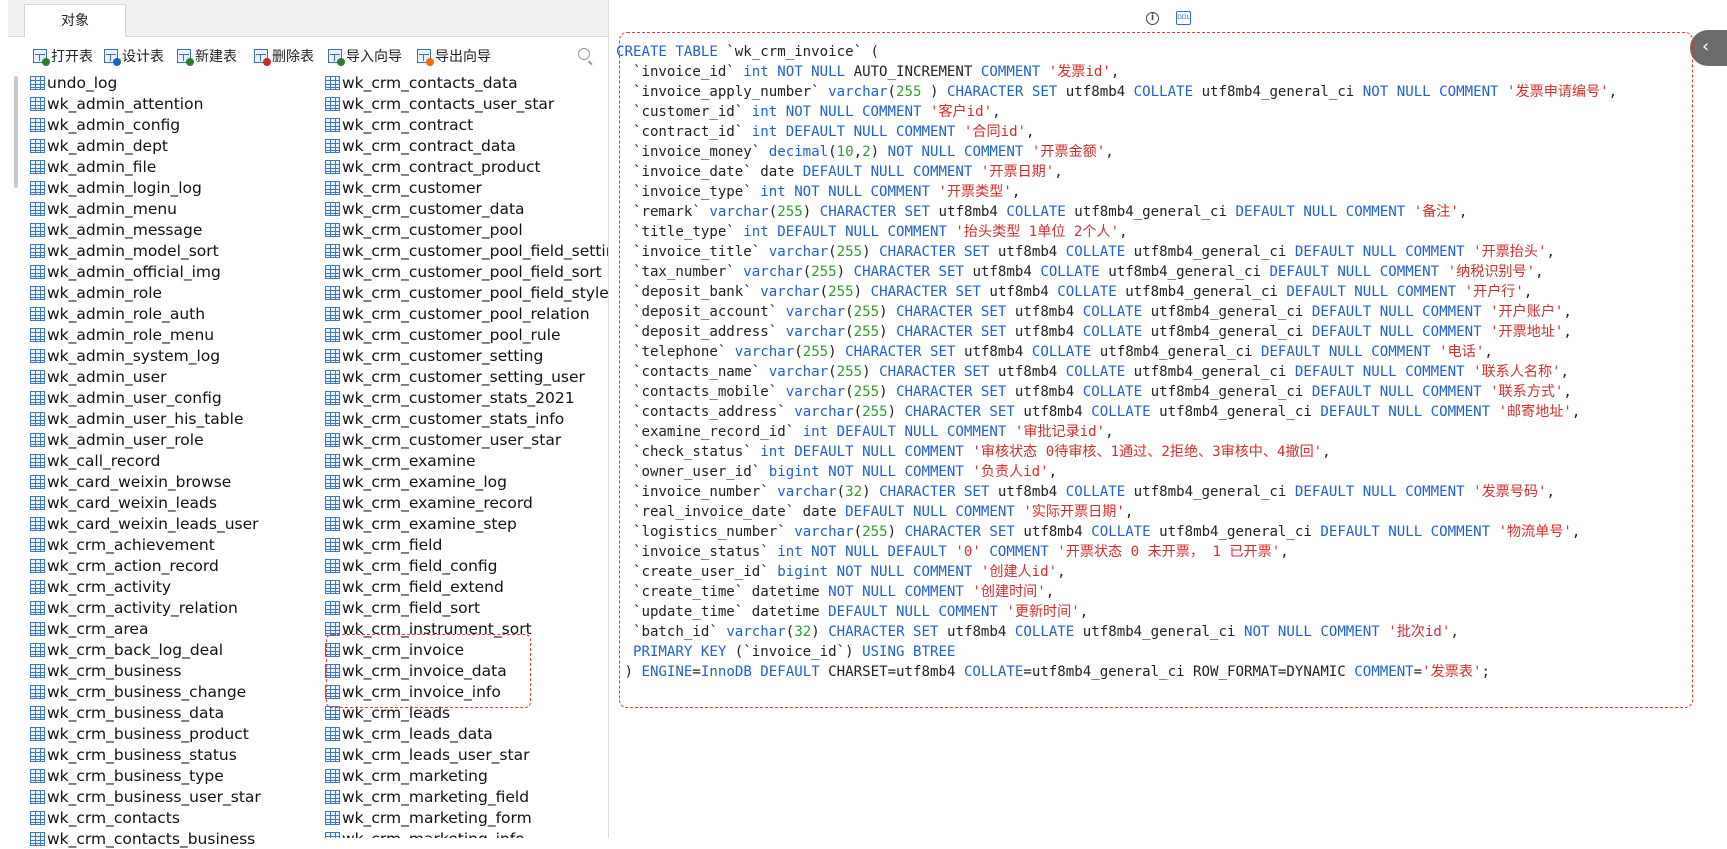 The width and height of the screenshot is (1727, 849). What do you see at coordinates (466, 733) in the screenshot?
I see `table-row: wk_crm_leads_data` at bounding box center [466, 733].